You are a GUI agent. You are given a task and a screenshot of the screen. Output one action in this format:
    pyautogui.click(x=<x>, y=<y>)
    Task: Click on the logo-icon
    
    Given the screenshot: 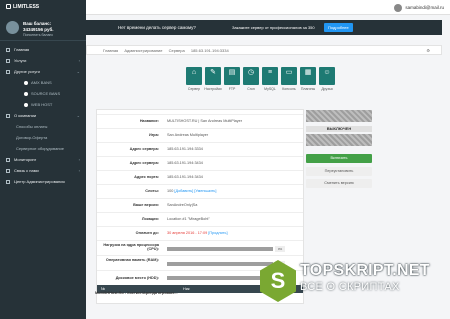 What is the action you would take?
    pyautogui.click(x=8, y=6)
    